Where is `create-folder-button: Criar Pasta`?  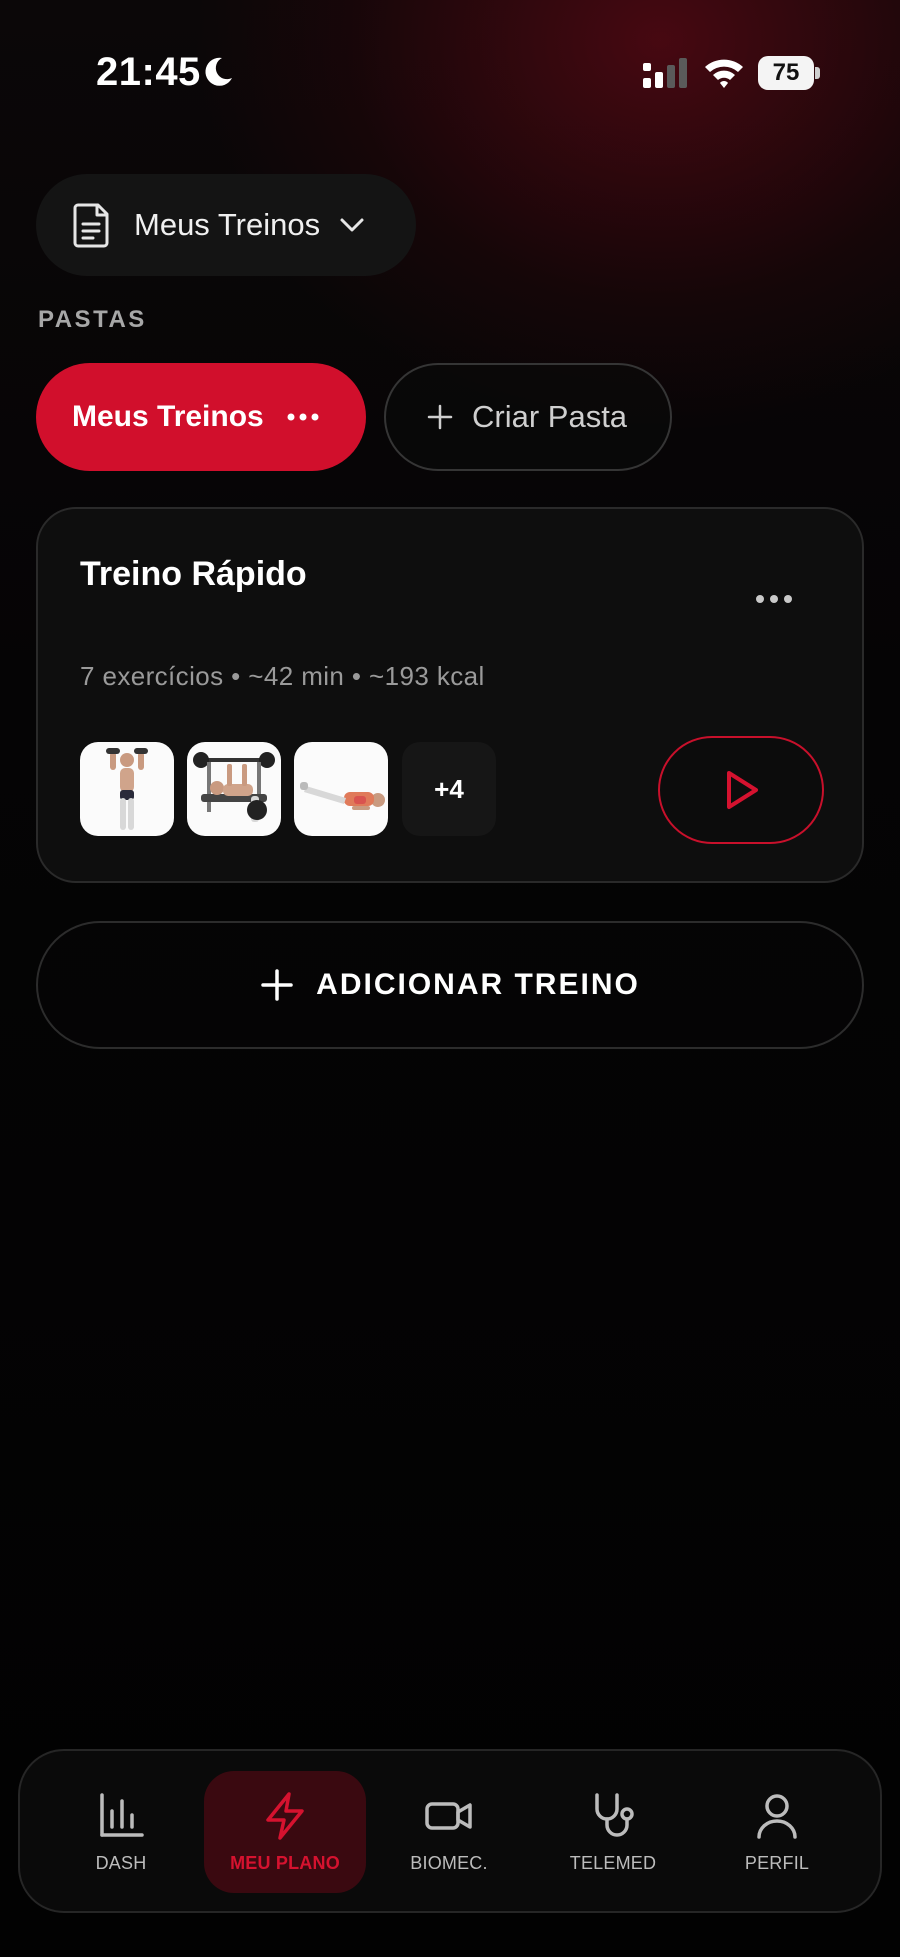
create-folder-button: Criar Pasta is located at coordinates (528, 417).